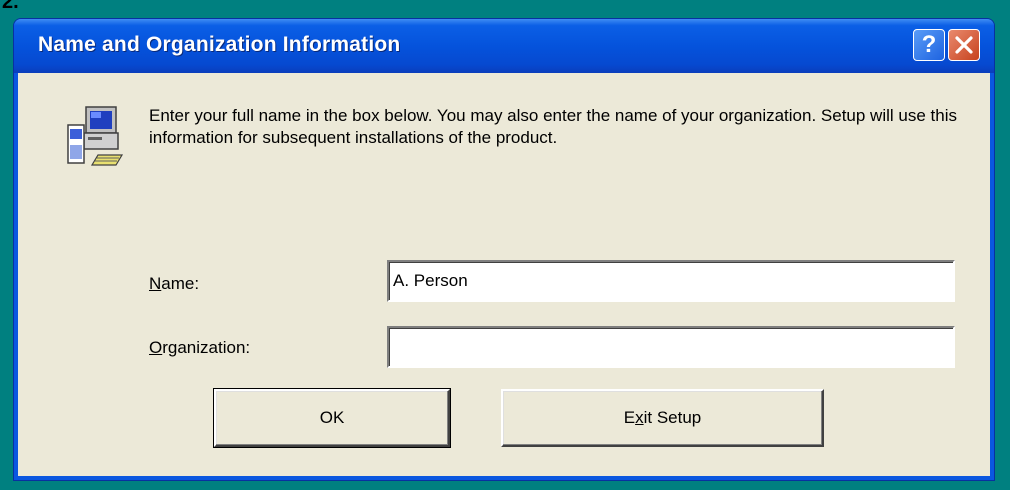  I want to click on organization-input, so click(671, 347).